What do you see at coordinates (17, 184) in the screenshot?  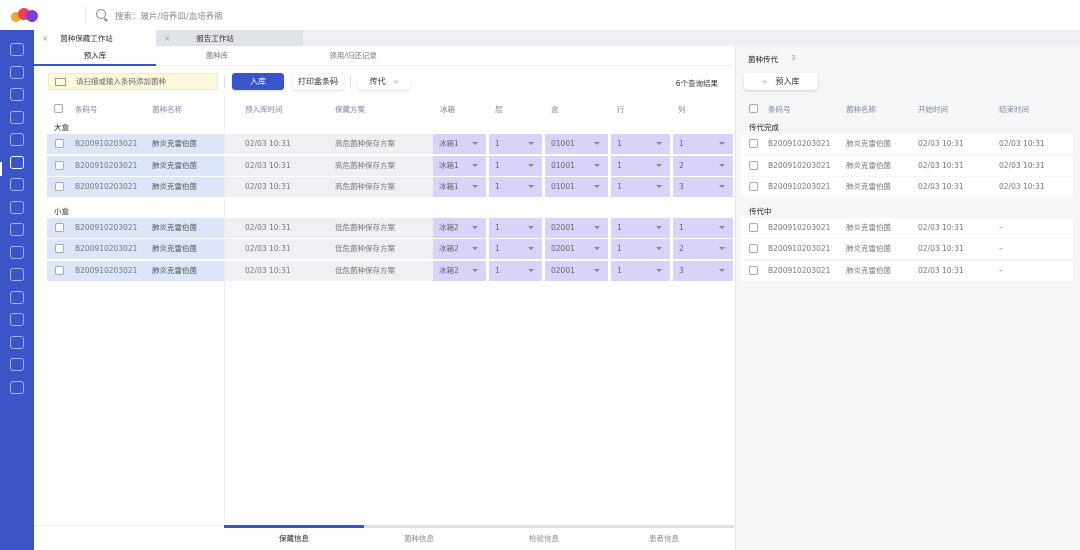 I see `sidebar-reagent-icon` at bounding box center [17, 184].